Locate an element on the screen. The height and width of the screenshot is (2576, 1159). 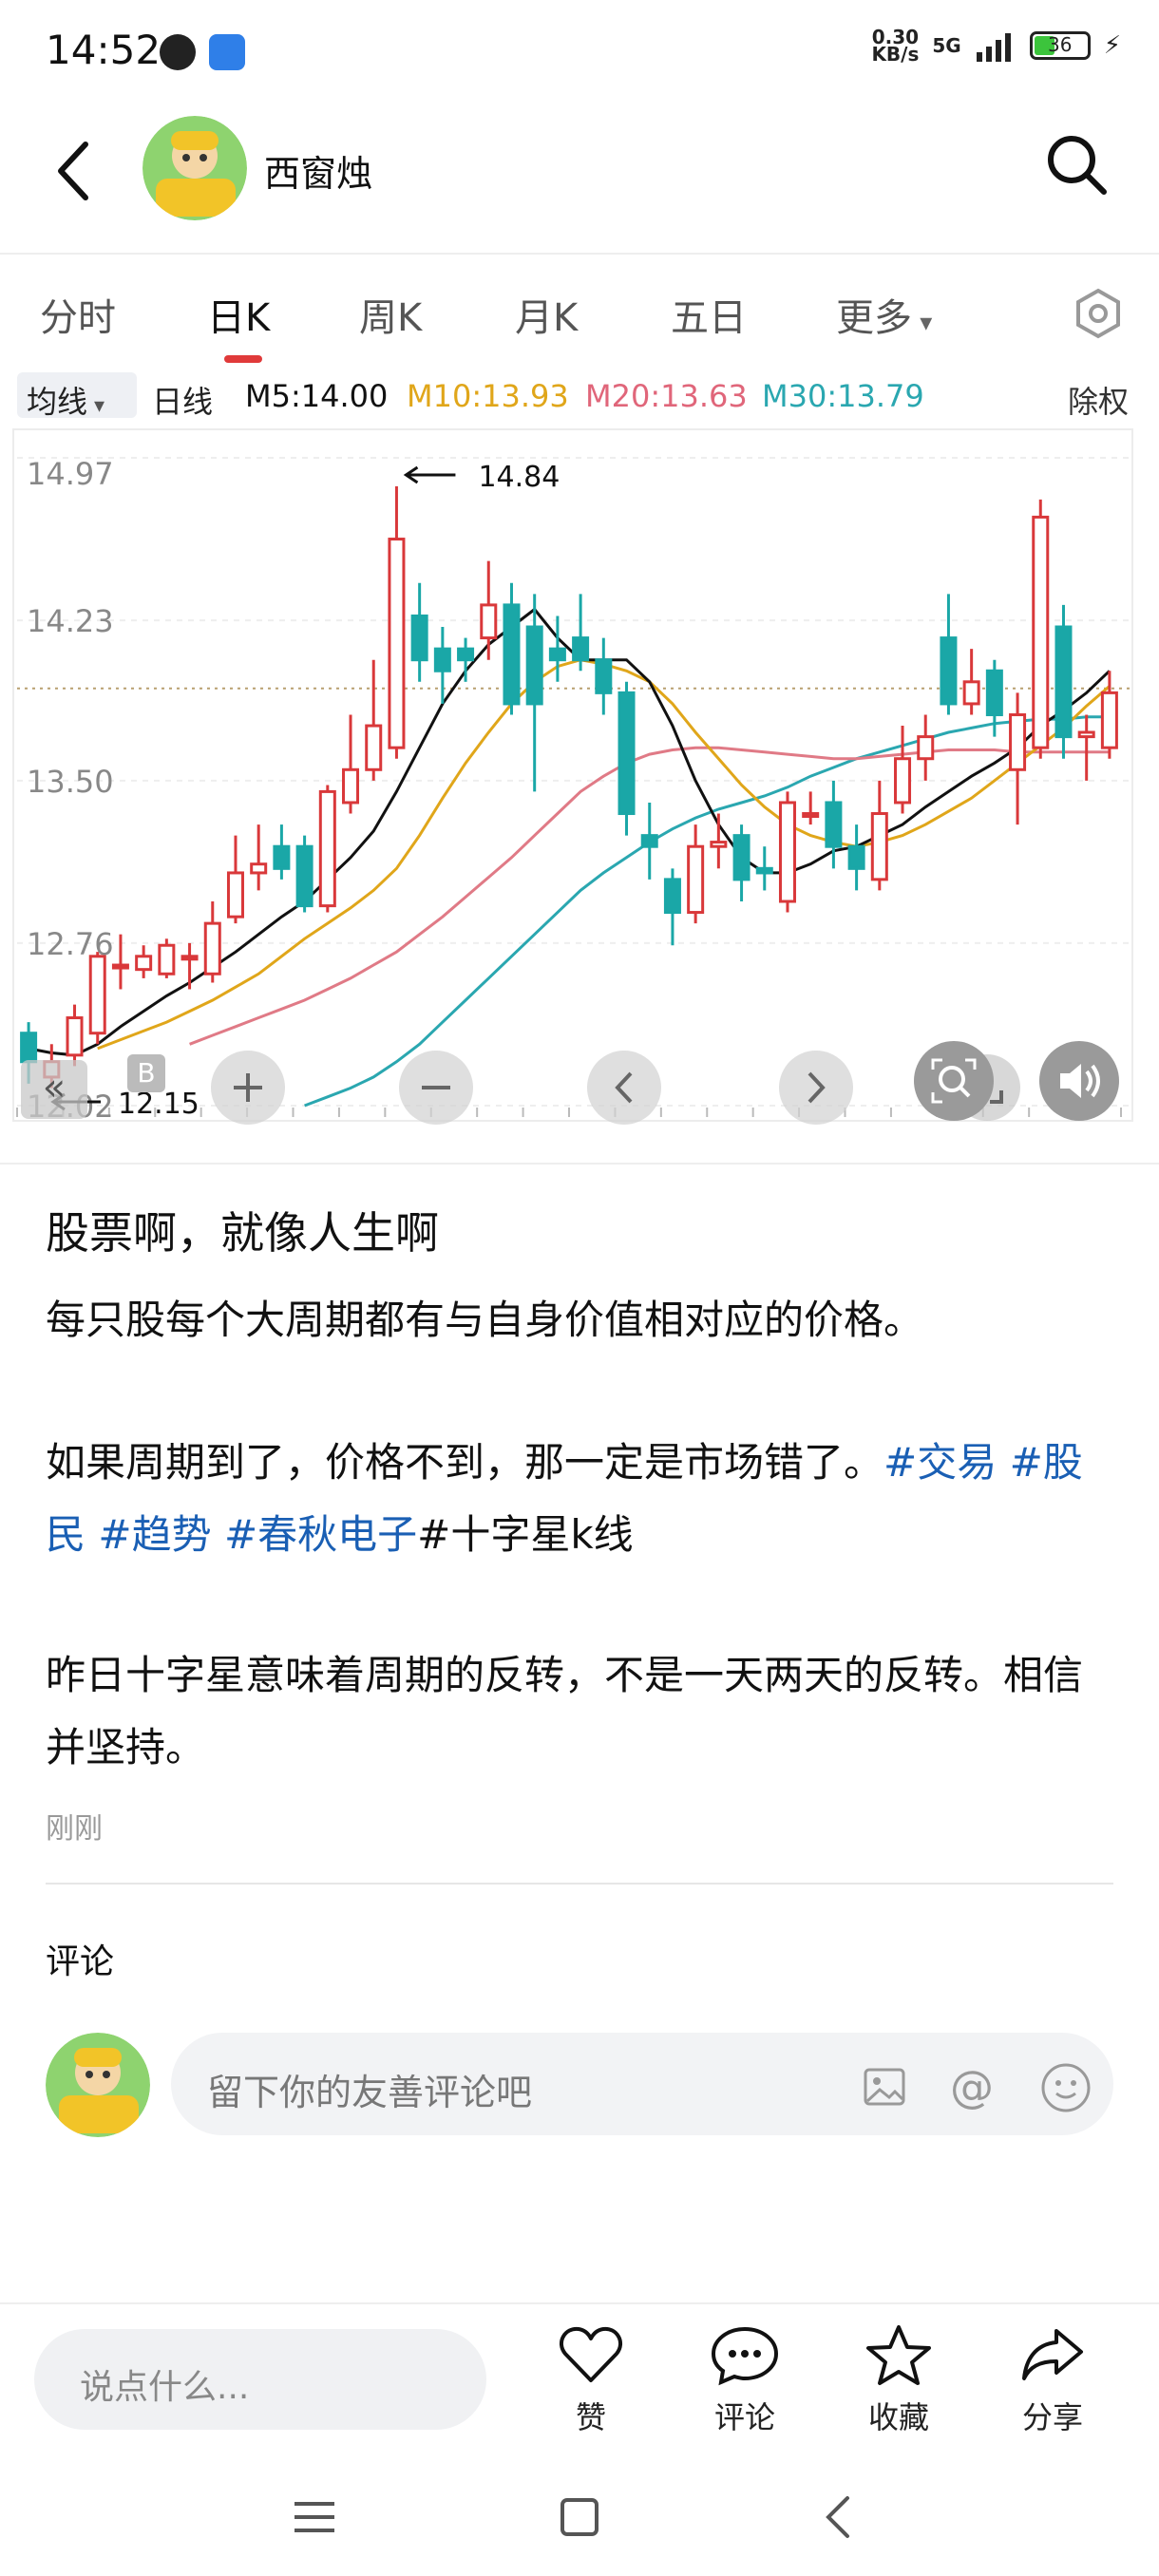
double-chevron-left-icon: « is located at coordinates (54, 1087).